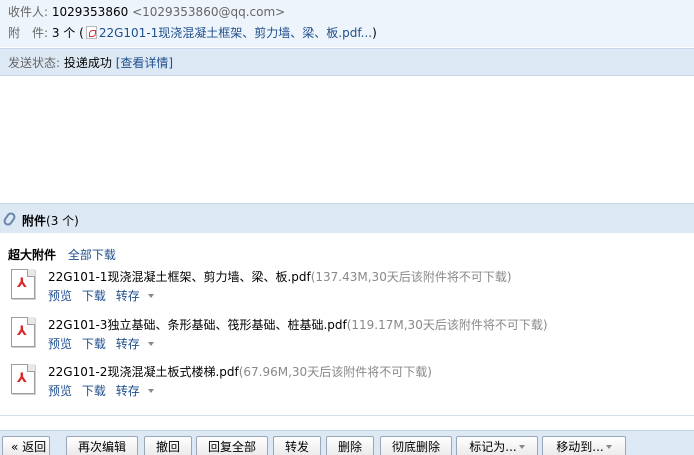 This screenshot has width=694, height=455. I want to click on re-edit-button: 再次编辑, so click(102, 445).